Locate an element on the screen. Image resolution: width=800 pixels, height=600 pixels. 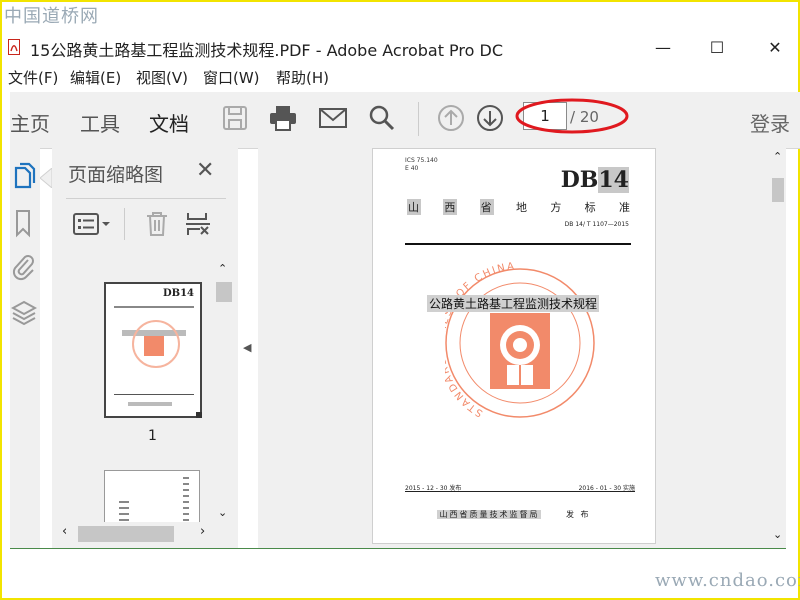
thumb-publisher-bar is located at coordinates (150, 404).